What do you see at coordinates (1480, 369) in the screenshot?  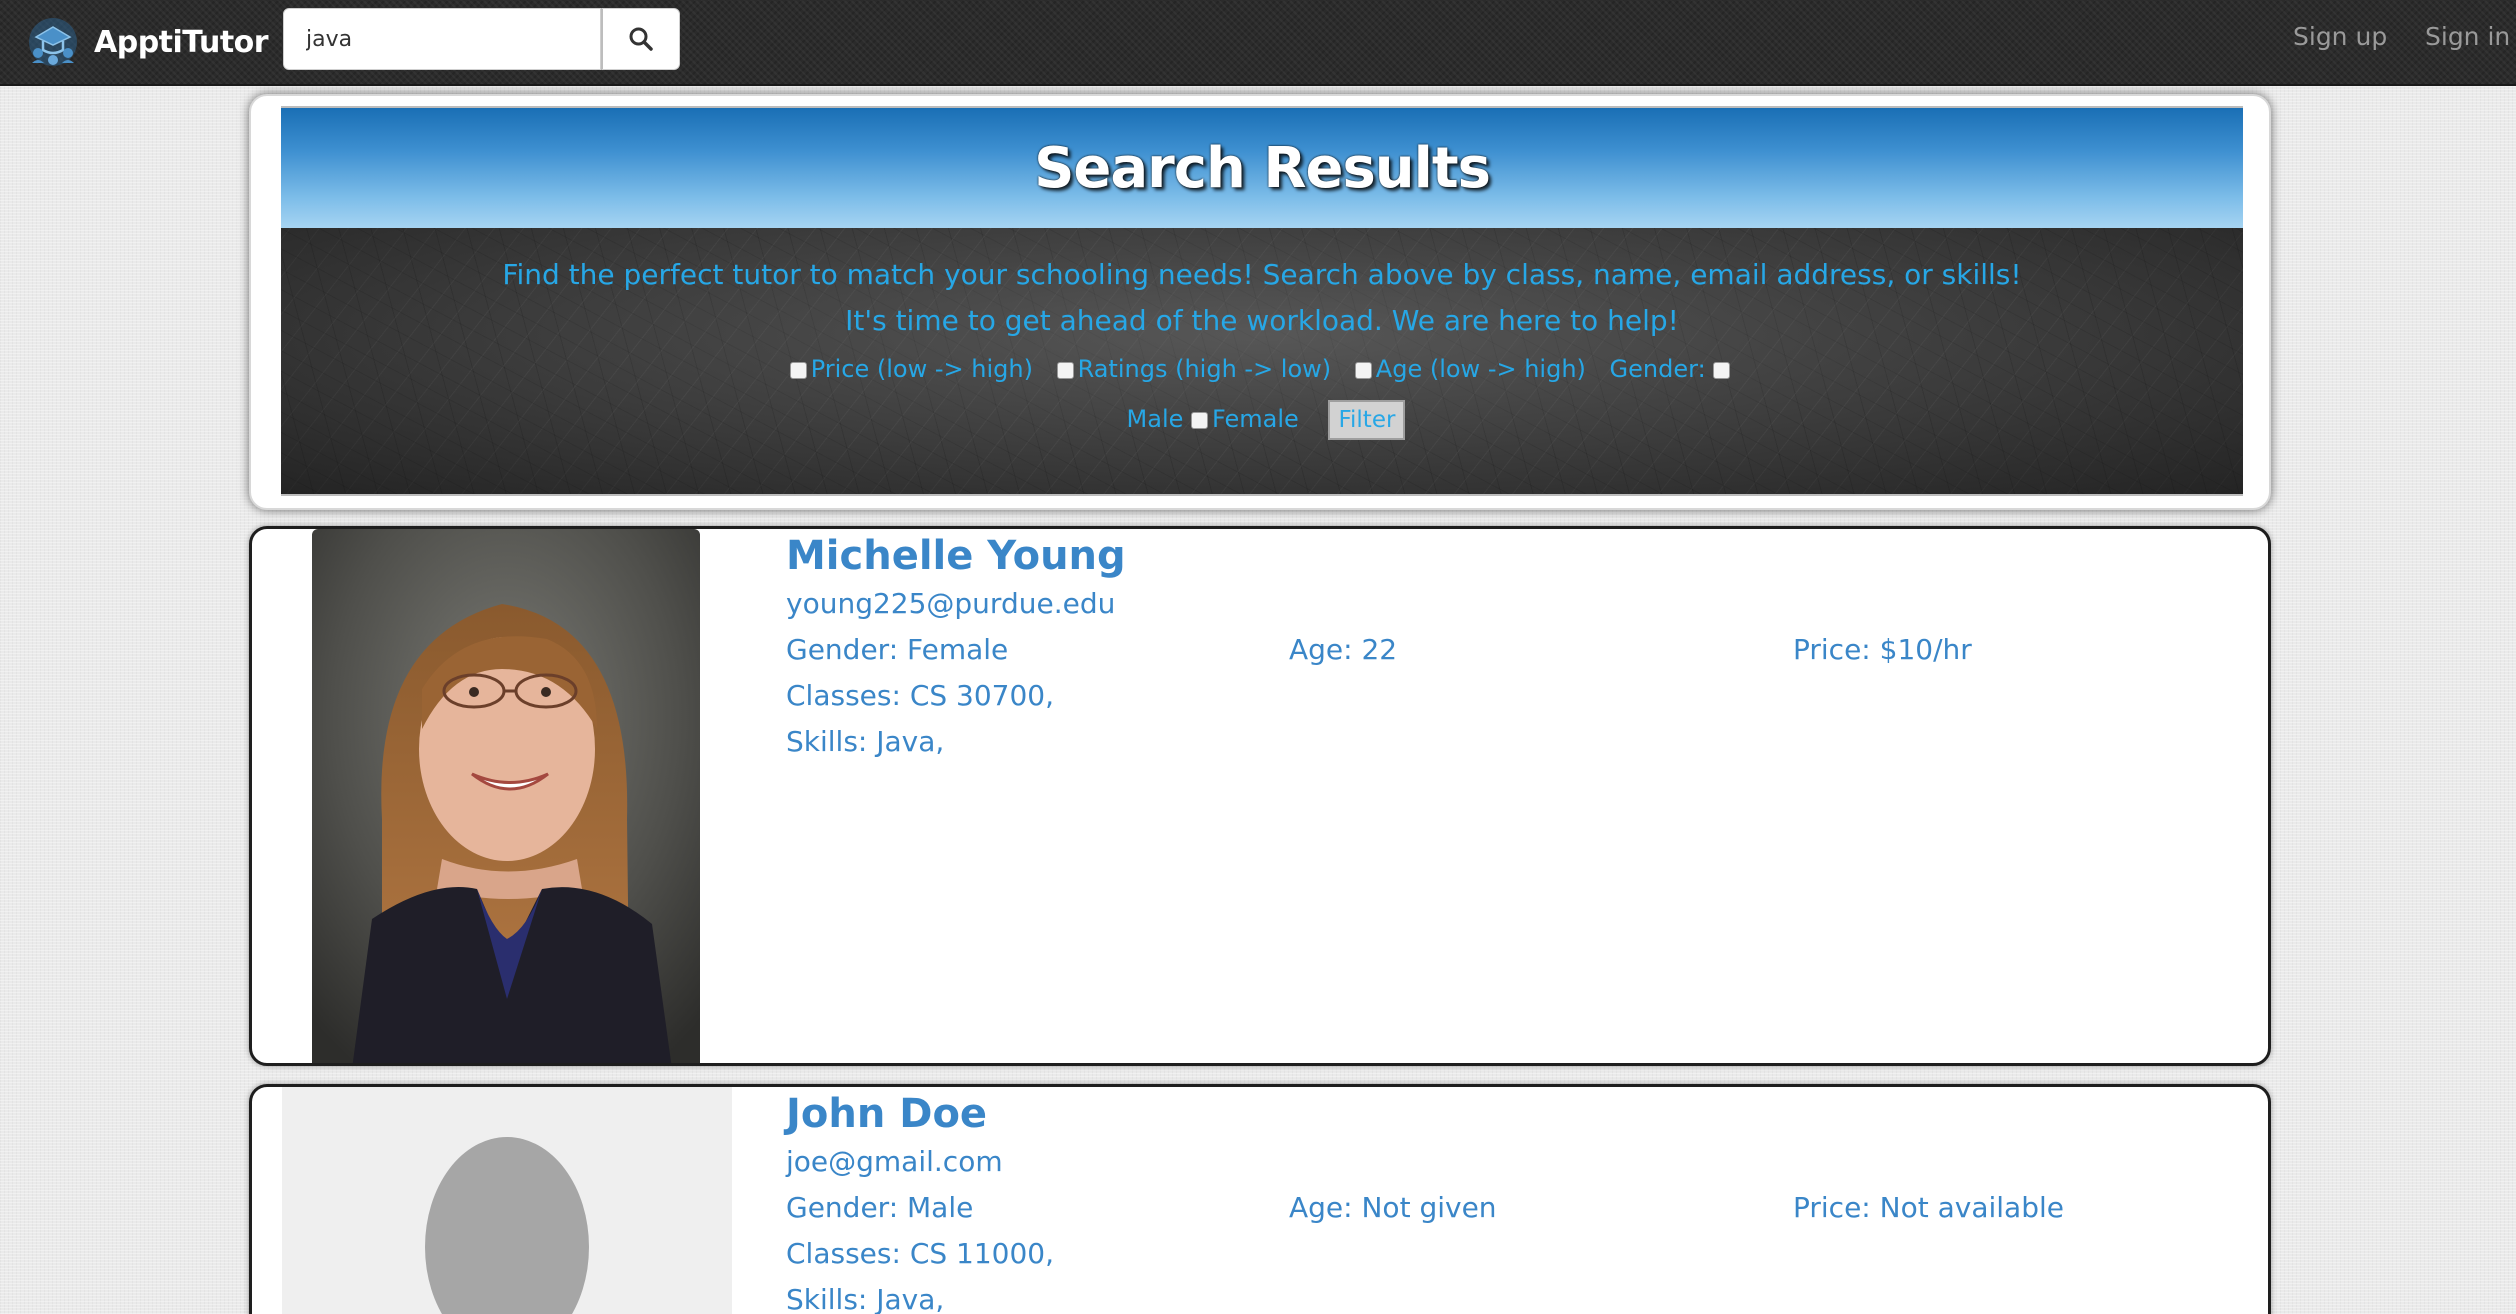 I see `age-filter-label: Age (low -> high)` at bounding box center [1480, 369].